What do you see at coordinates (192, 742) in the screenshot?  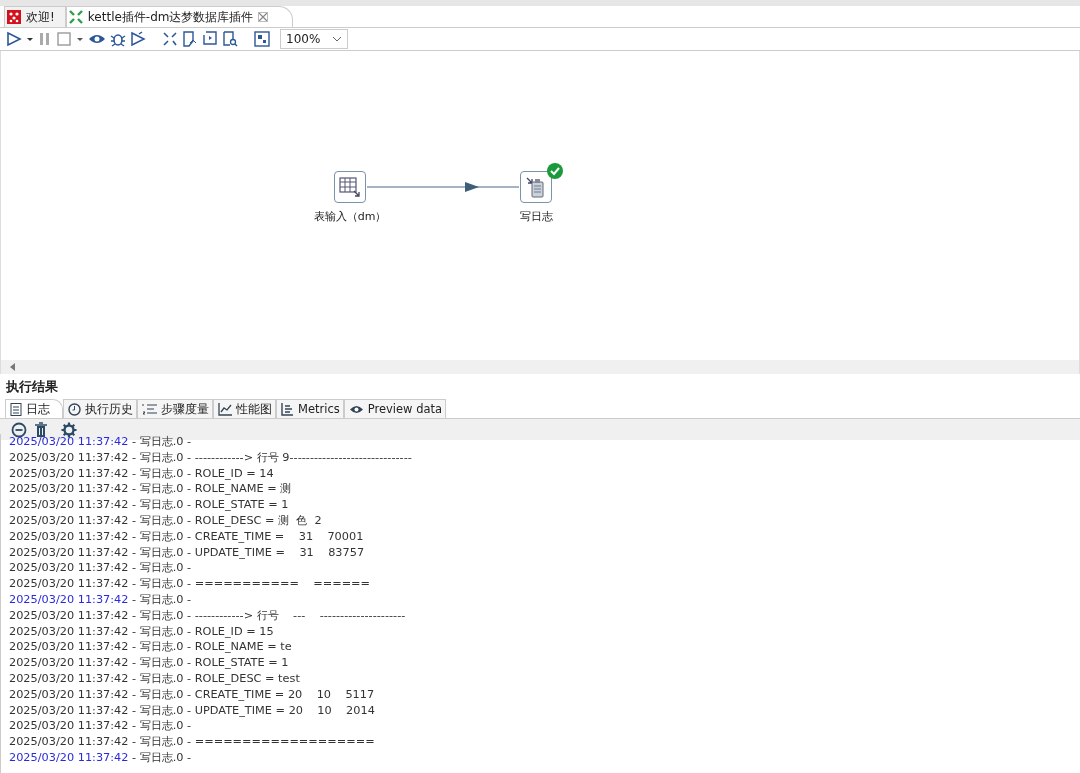 I see `log-line: 2025/03/20 11:37:42 - 写日志.0 - ===================` at bounding box center [192, 742].